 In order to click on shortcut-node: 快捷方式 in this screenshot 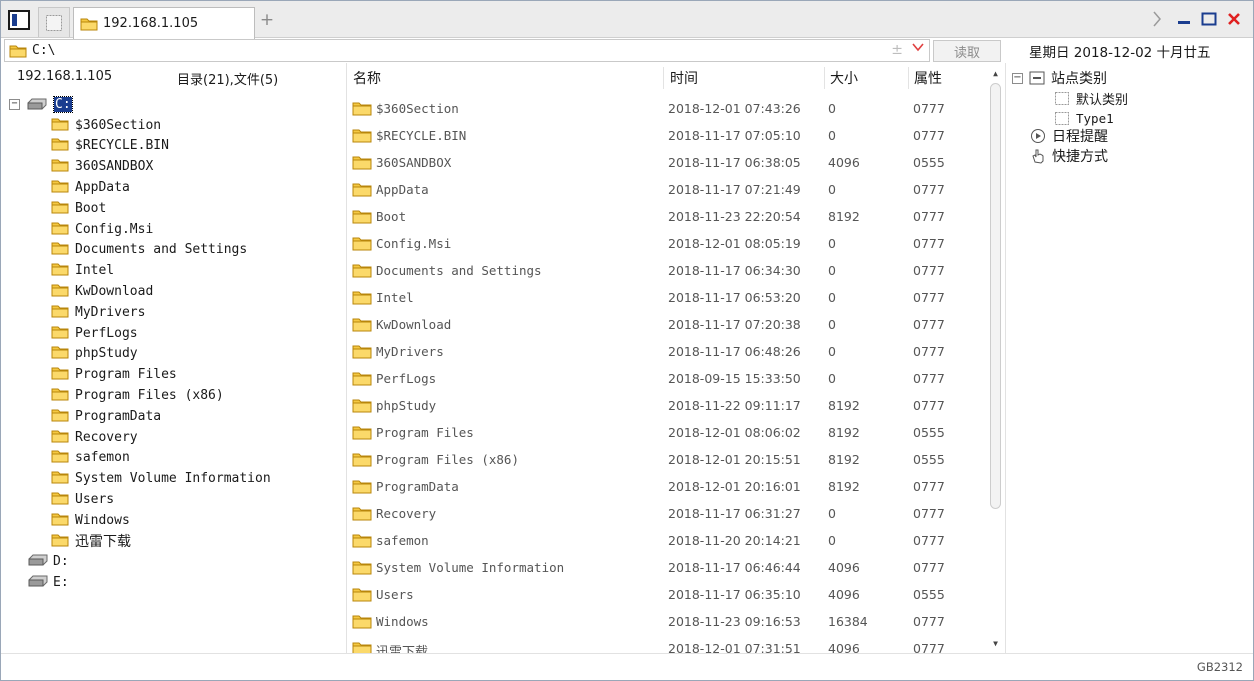, I will do `click(1069, 156)`.